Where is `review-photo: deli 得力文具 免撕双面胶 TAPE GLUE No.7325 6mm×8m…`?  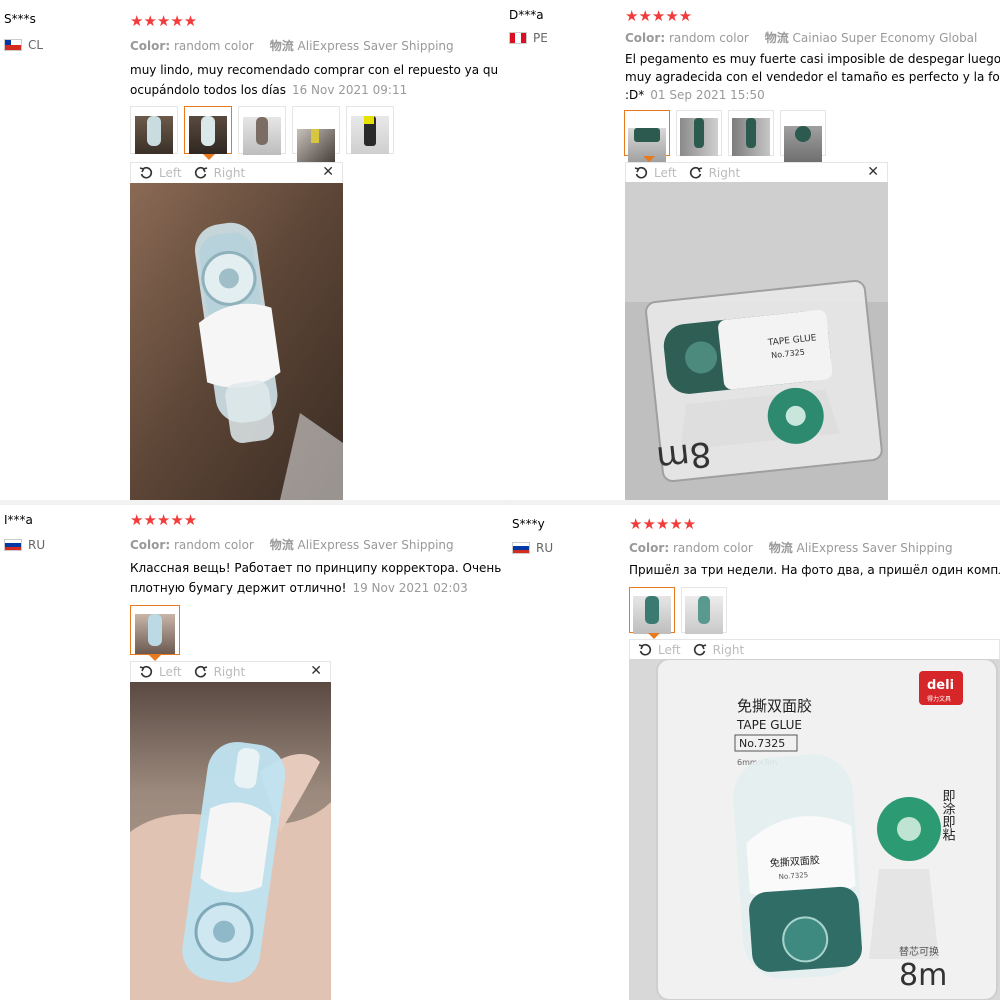
review-photo: deli 得力文具 免撕双面胶 TAPE GLUE No.7325 6mm×8m… is located at coordinates (814, 829).